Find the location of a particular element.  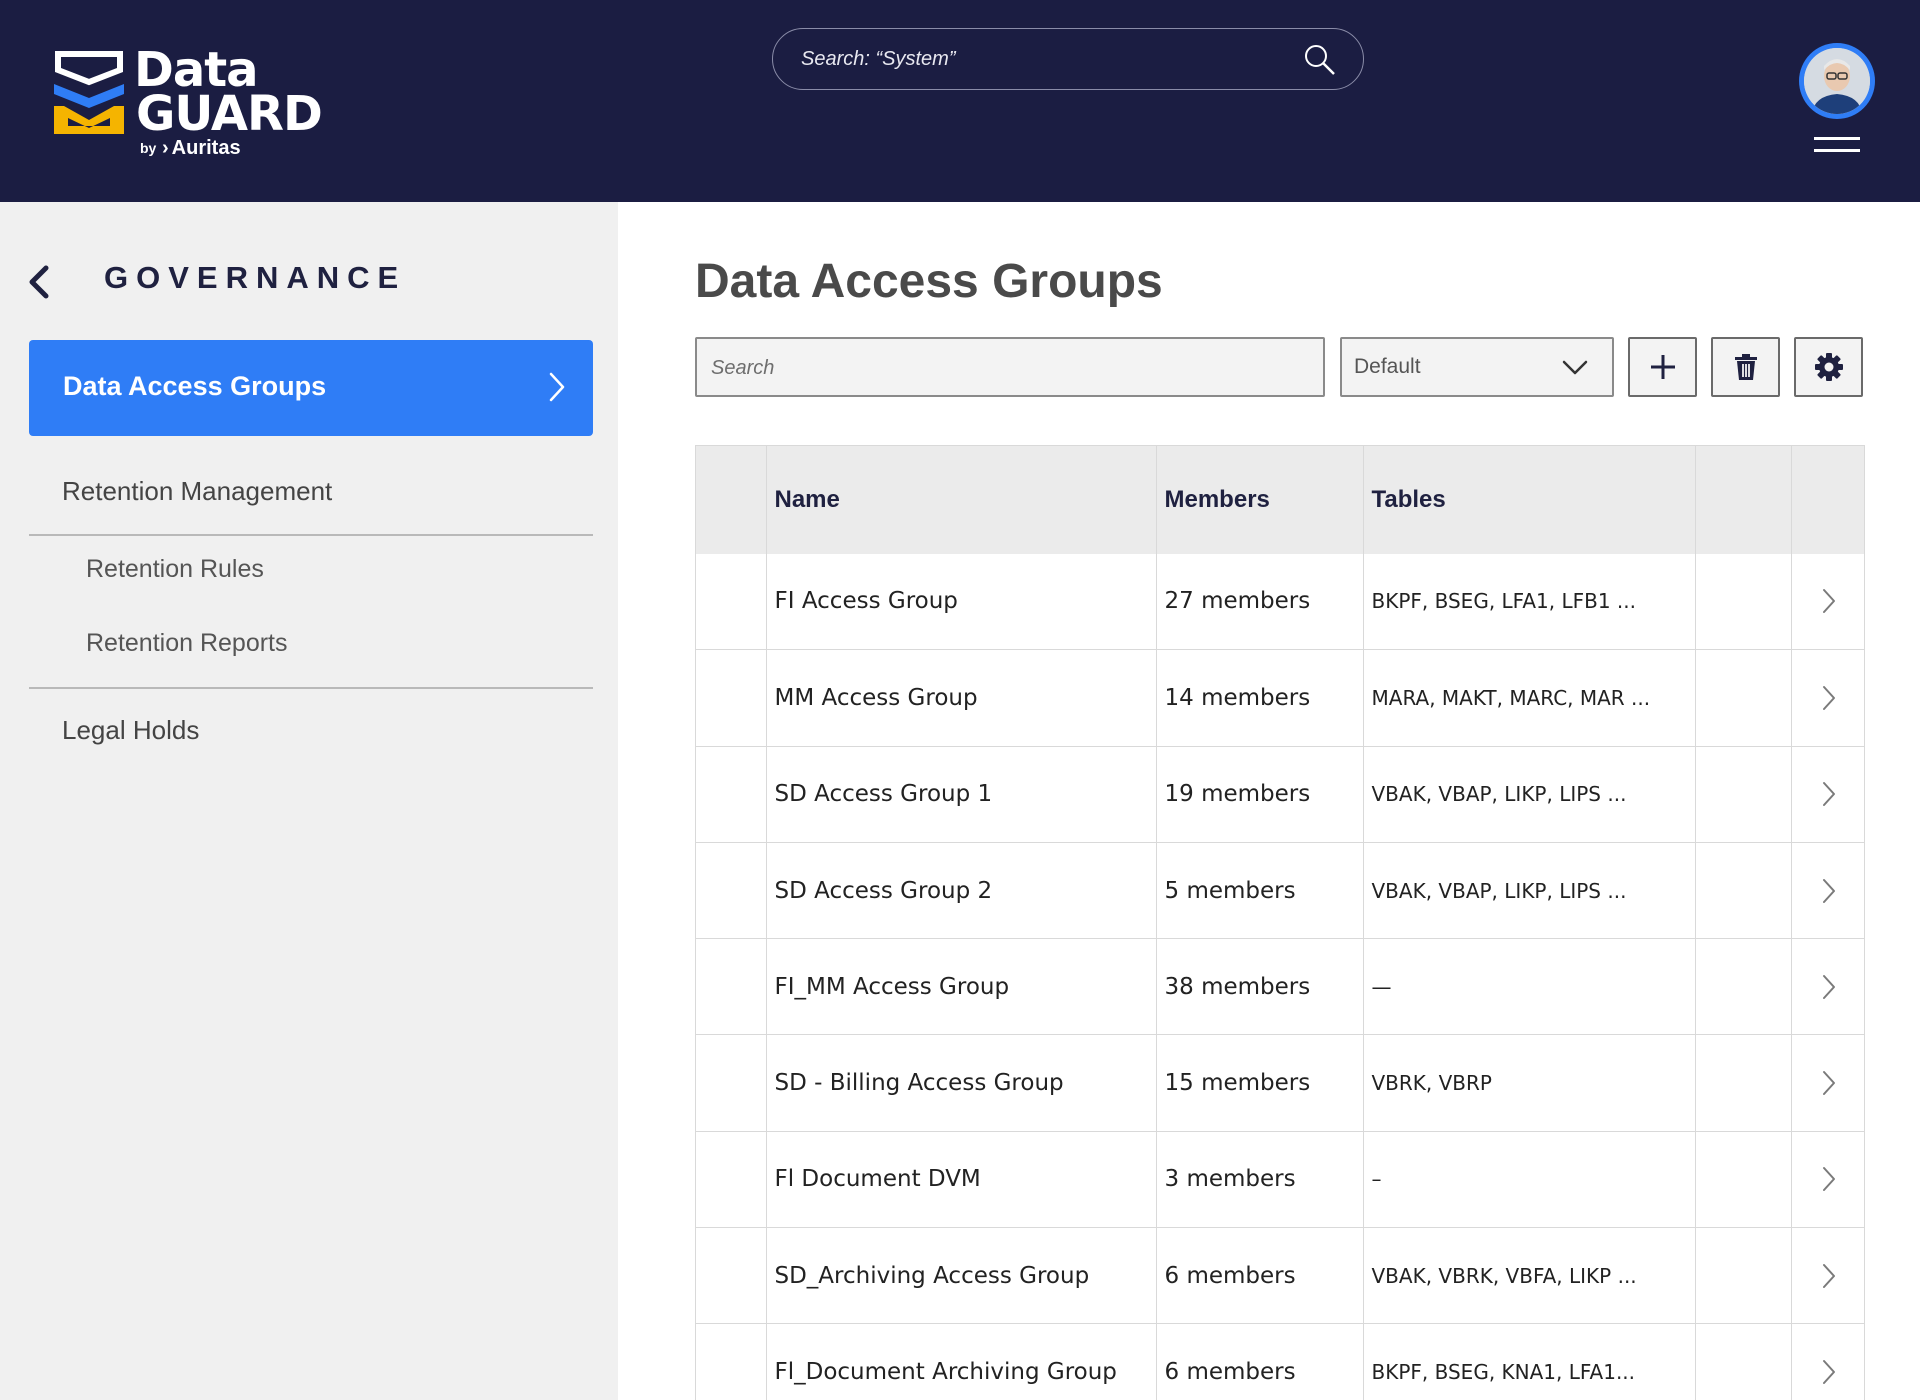

column-header-select is located at coordinates (731, 499).